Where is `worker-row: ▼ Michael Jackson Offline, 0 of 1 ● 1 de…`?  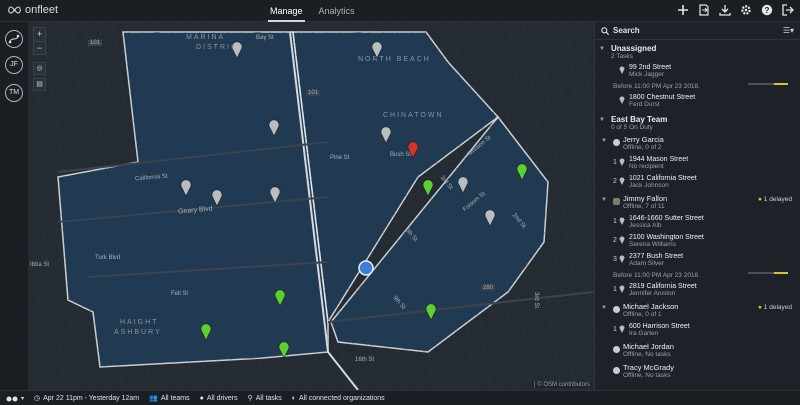
worker-row: ▼ Michael Jackson Offline, 0 of 1 ● 1 de… is located at coordinates (697, 310).